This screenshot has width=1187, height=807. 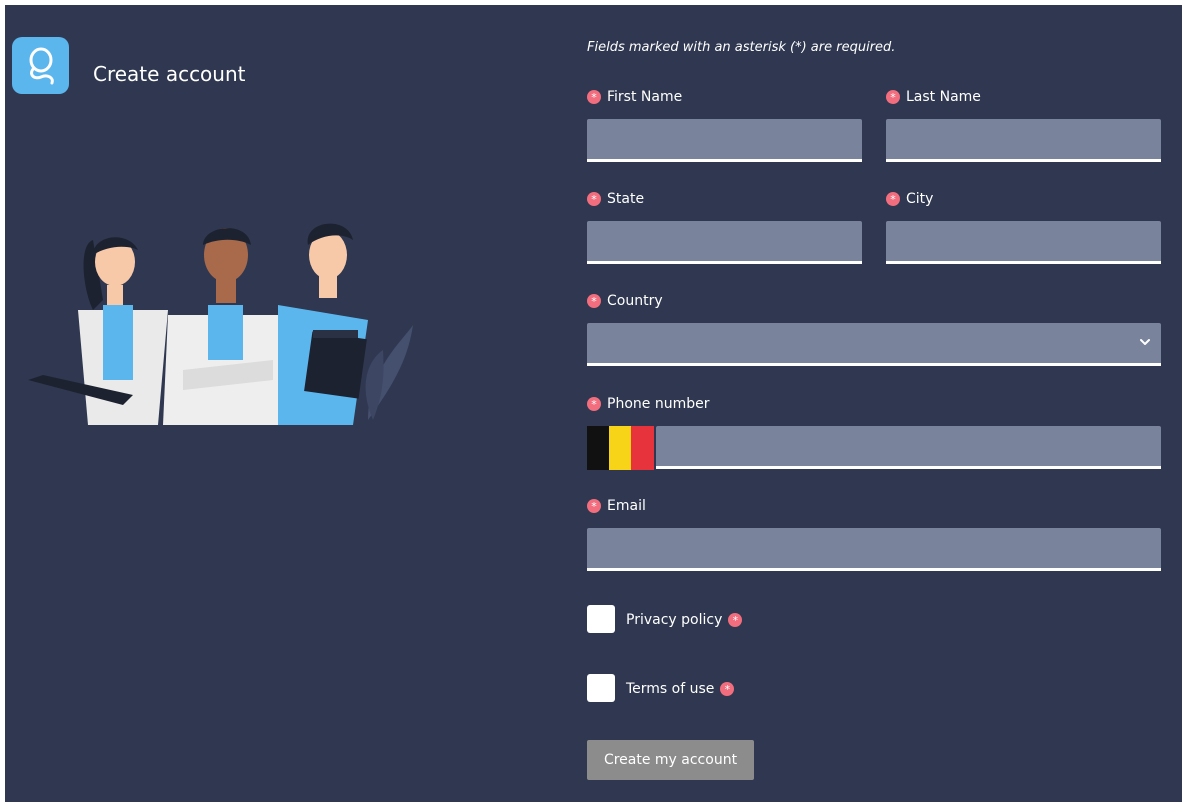 What do you see at coordinates (169, 74) in the screenshot?
I see `page-title: Create account` at bounding box center [169, 74].